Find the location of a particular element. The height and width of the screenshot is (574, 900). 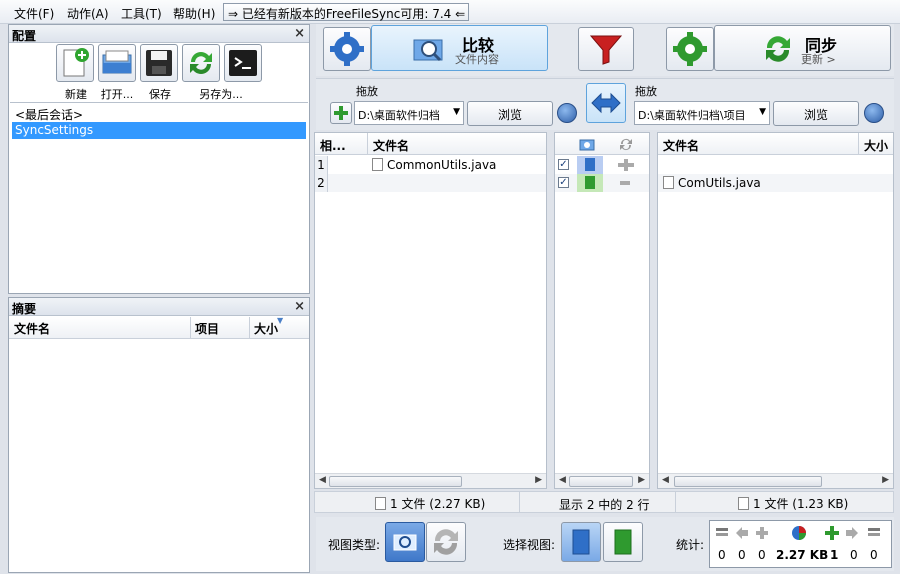

sync-gray-icon is located at coordinates (446, 542).